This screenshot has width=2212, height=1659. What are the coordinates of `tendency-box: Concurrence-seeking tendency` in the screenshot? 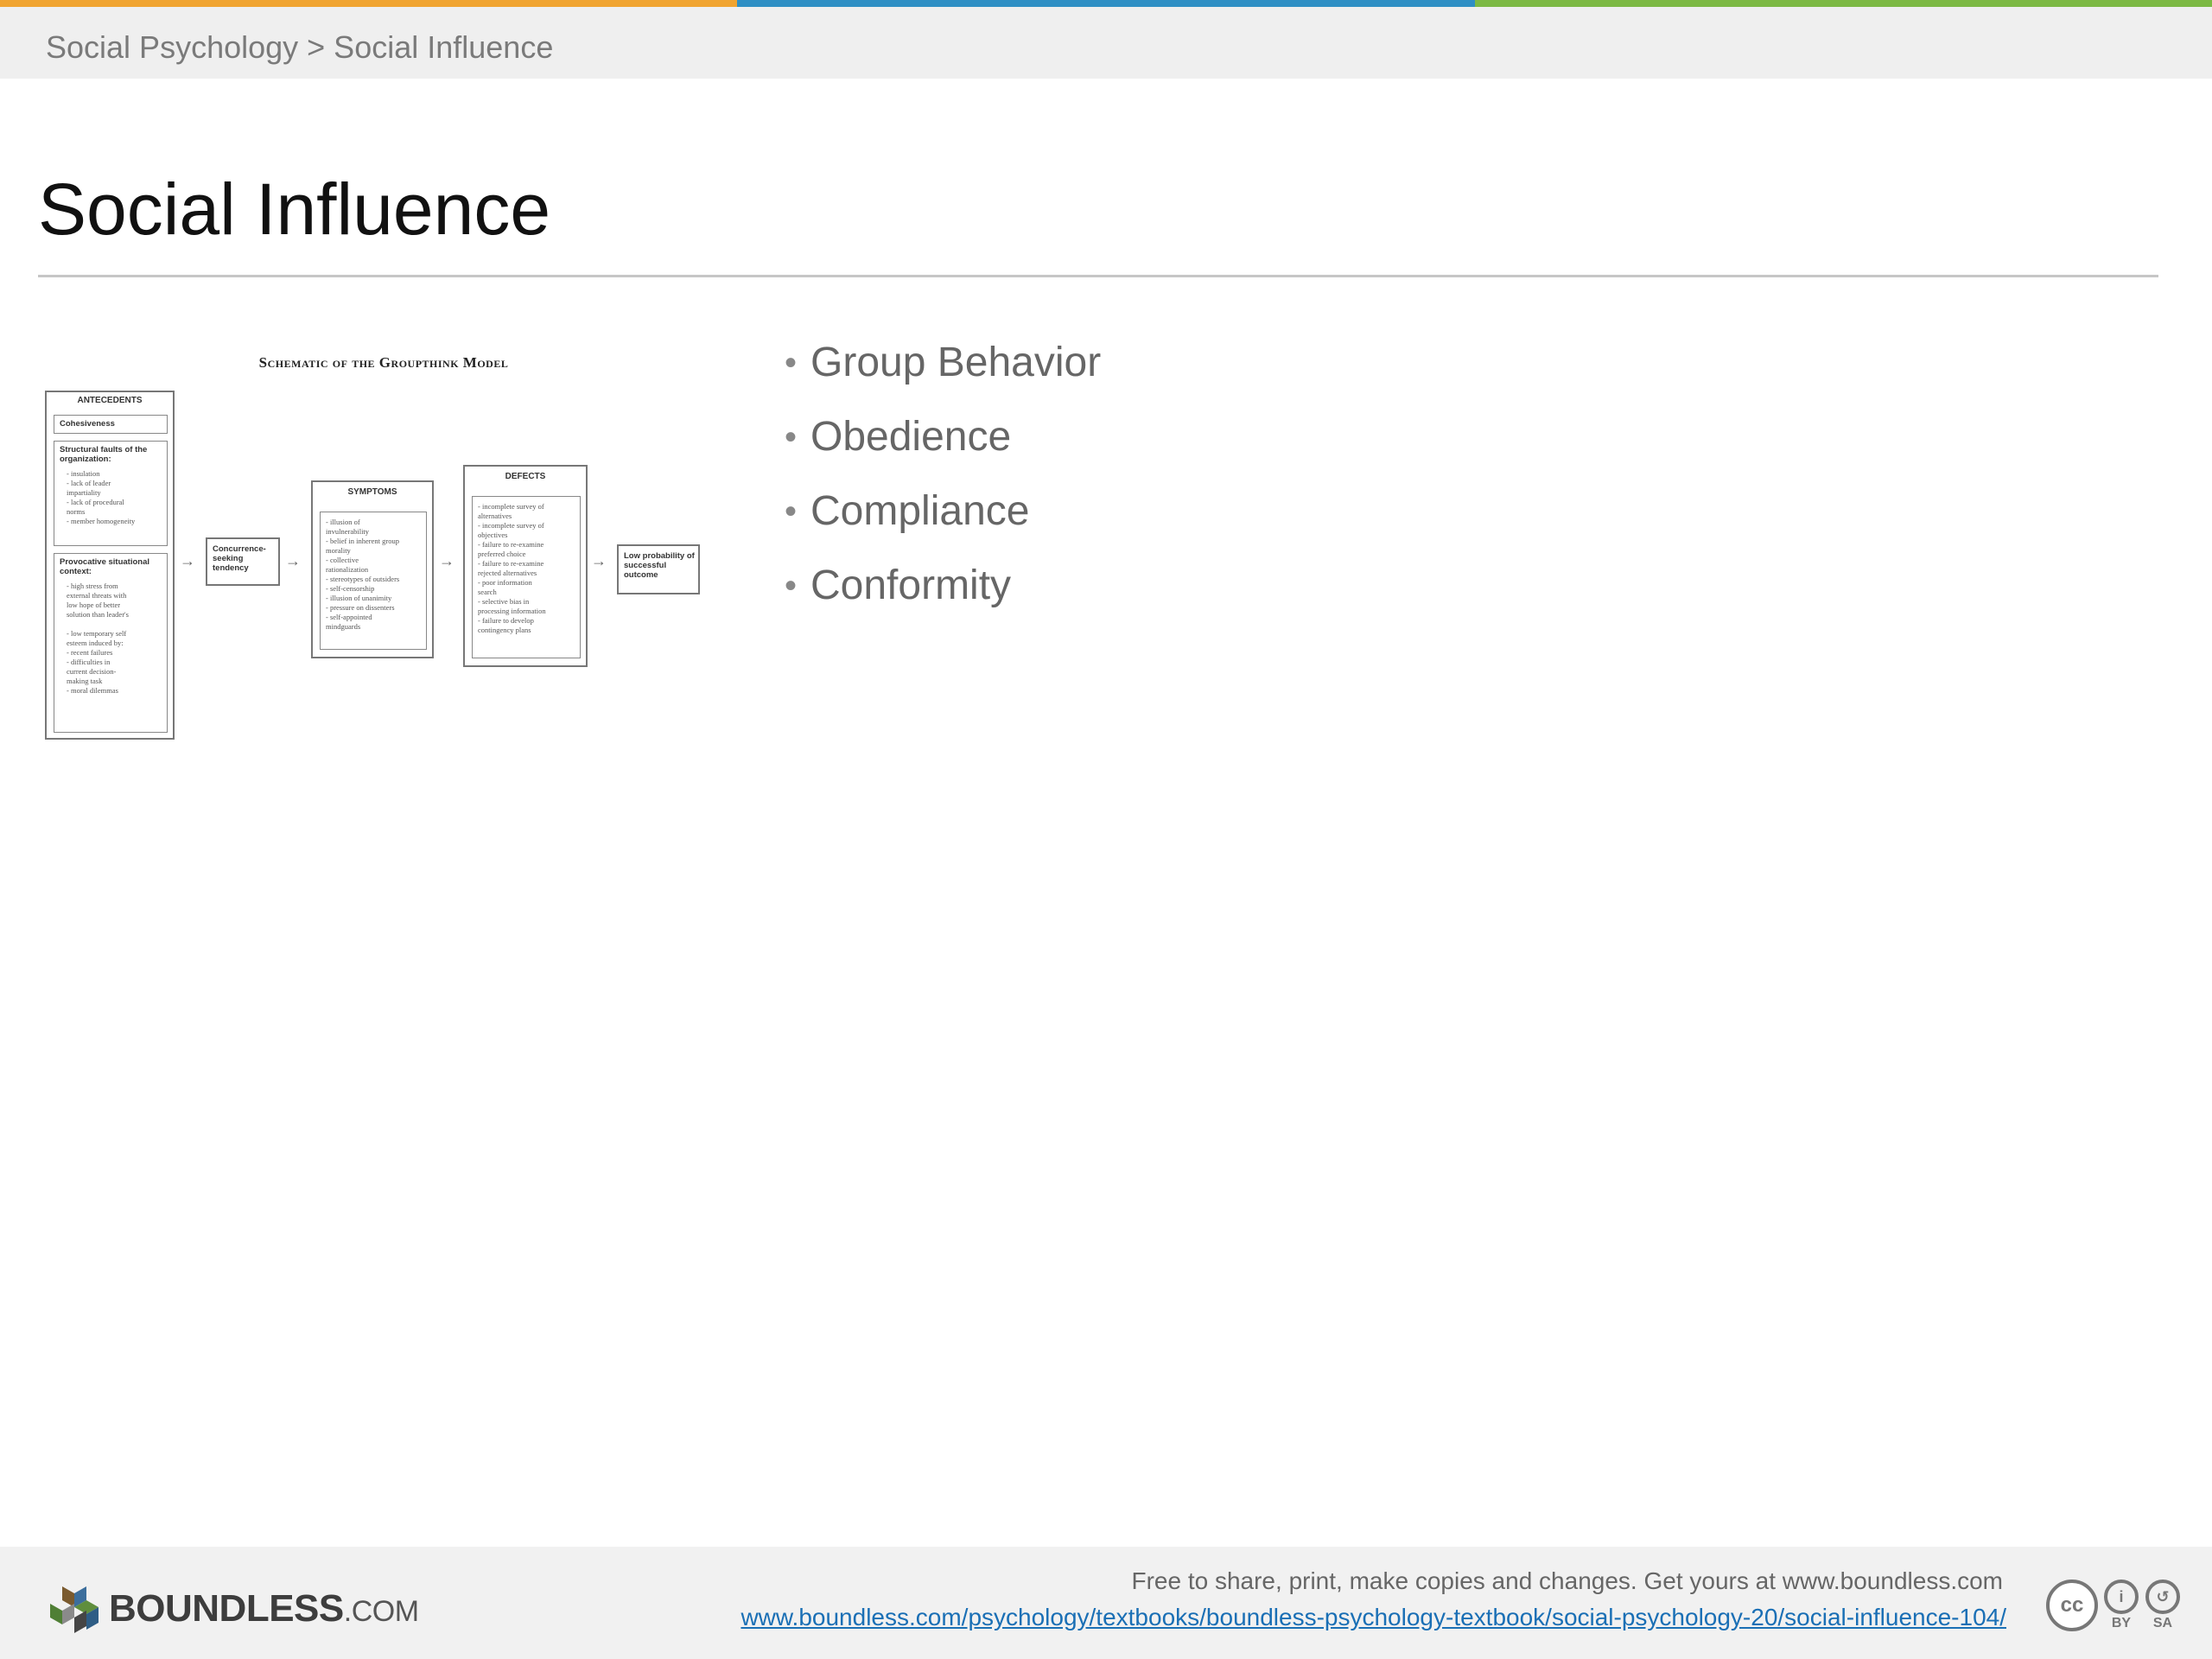 It's located at (243, 561).